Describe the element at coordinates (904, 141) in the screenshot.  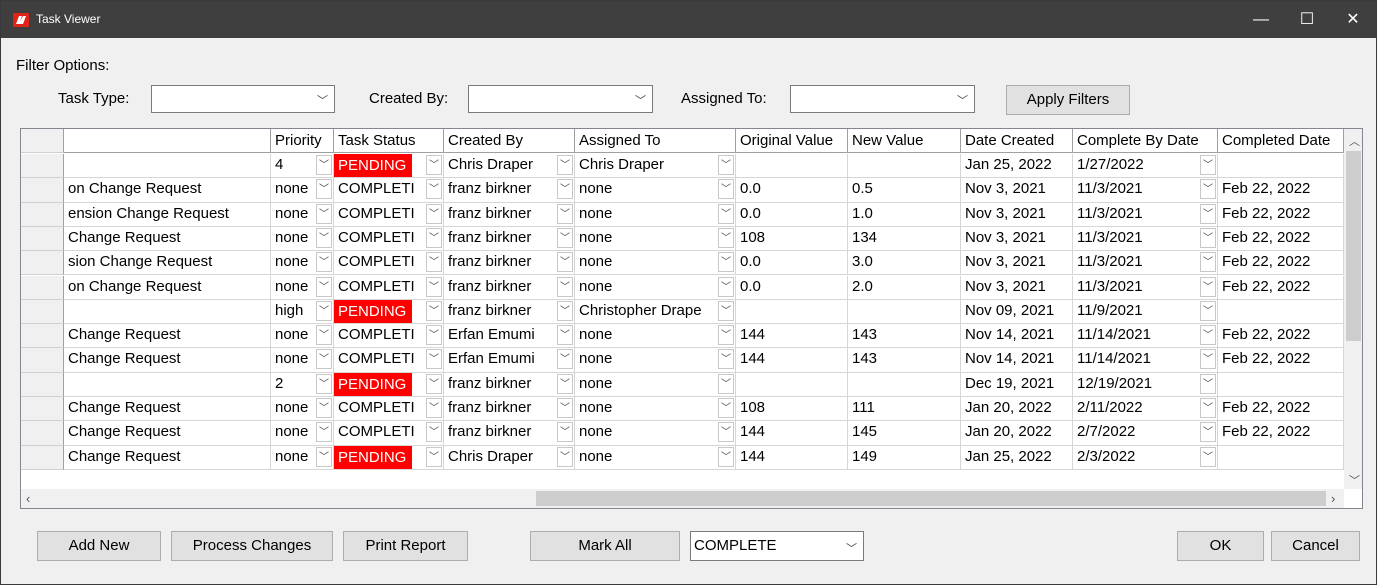
I see `column-header-new-value: New Value` at that location.